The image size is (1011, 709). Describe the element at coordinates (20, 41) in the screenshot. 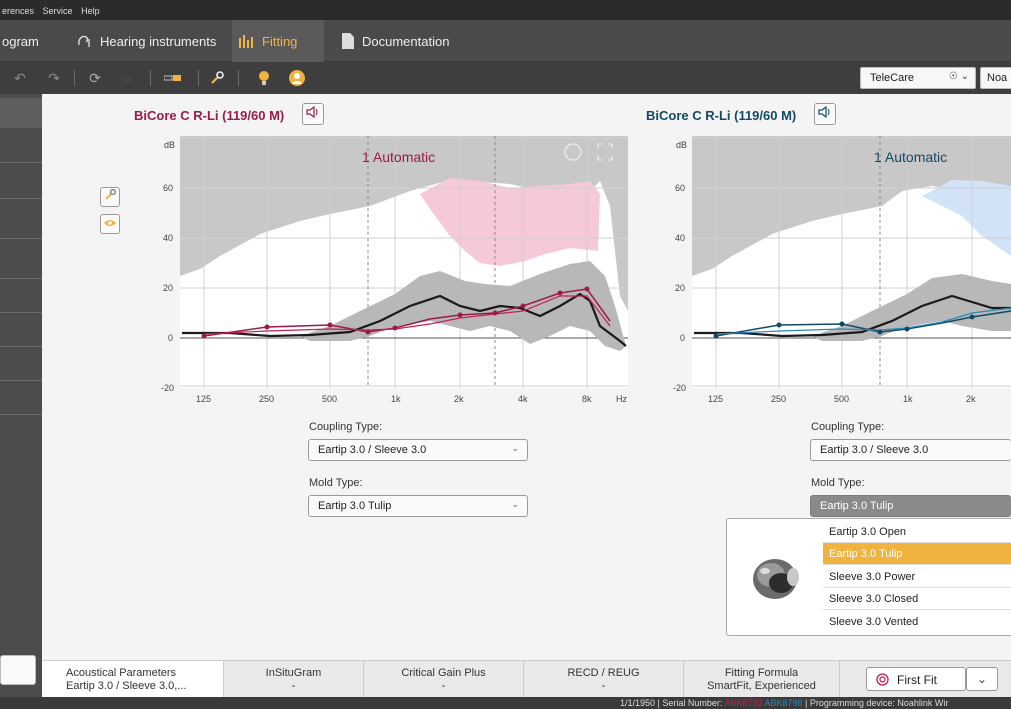

I see `tab-program: ogram` at that location.